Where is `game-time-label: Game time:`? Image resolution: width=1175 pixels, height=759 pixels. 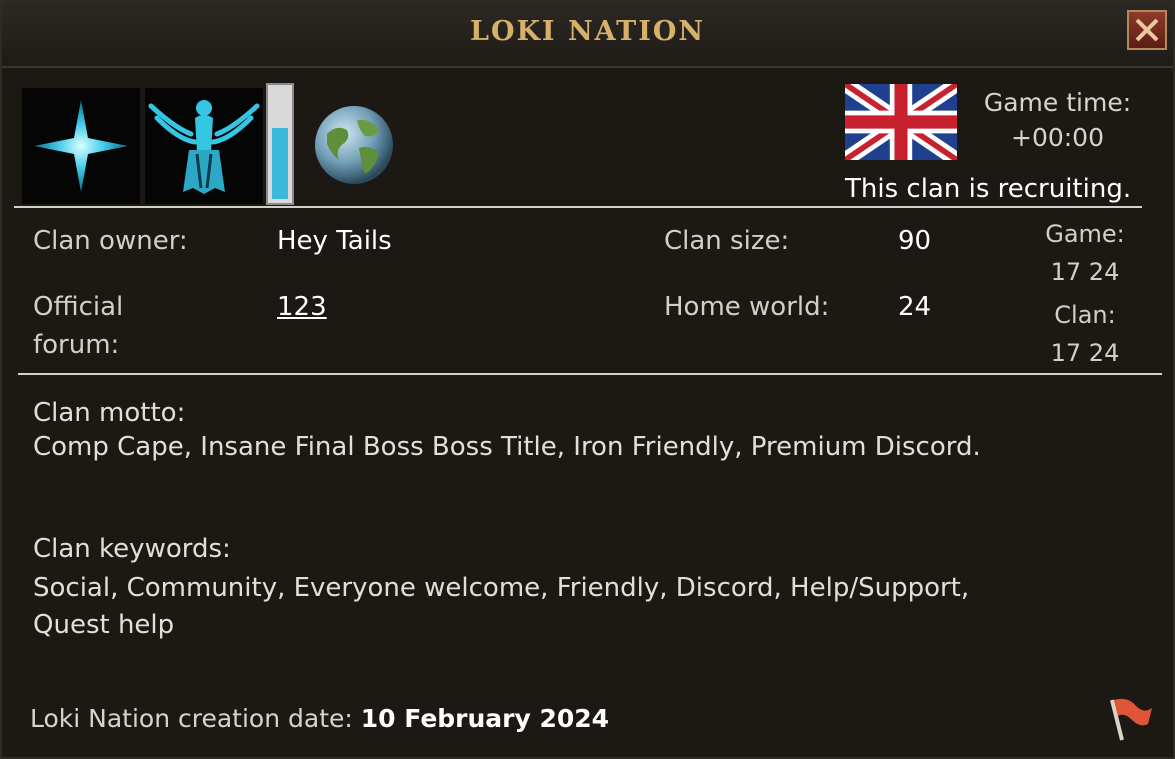 game-time-label: Game time: is located at coordinates (1057, 102).